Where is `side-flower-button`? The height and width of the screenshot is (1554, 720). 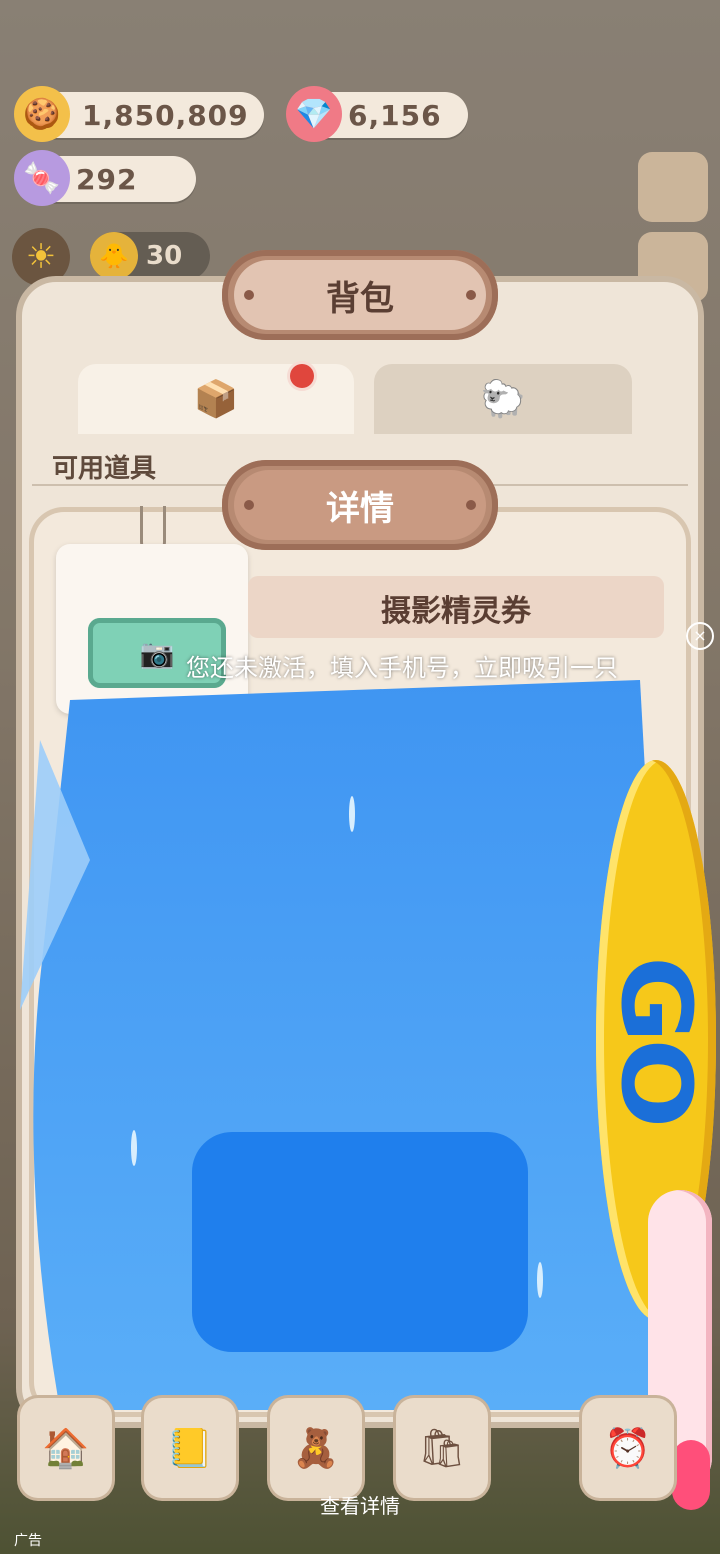 side-flower-button is located at coordinates (673, 187).